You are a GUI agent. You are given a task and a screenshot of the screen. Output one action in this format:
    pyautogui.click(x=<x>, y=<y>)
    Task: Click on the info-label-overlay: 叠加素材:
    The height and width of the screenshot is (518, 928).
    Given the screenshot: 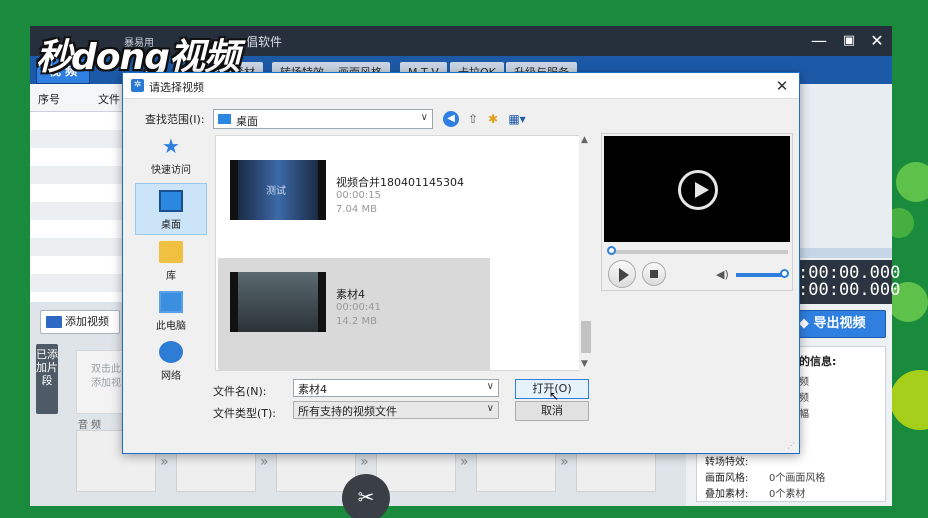 What is the action you would take?
    pyautogui.click(x=727, y=494)
    